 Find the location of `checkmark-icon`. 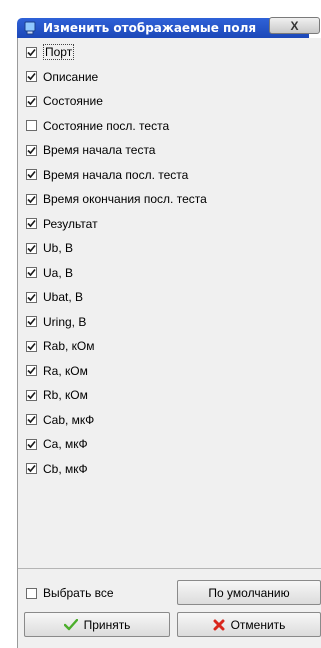

checkmark-icon is located at coordinates (70, 624).